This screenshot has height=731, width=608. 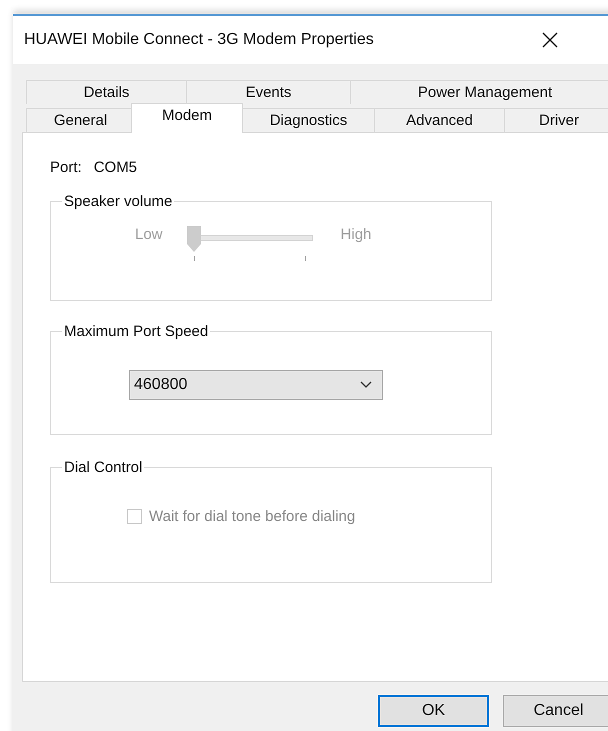 I want to click on port-value: COM5, so click(x=116, y=167).